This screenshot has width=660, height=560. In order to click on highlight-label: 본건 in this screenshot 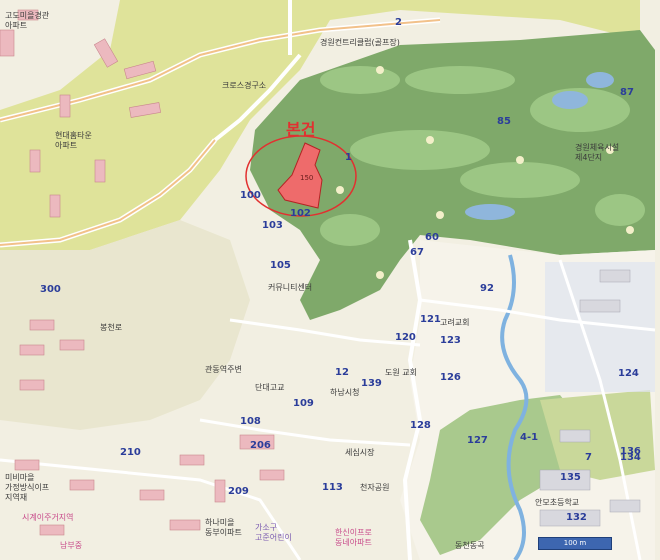, I will do `click(300, 129)`.